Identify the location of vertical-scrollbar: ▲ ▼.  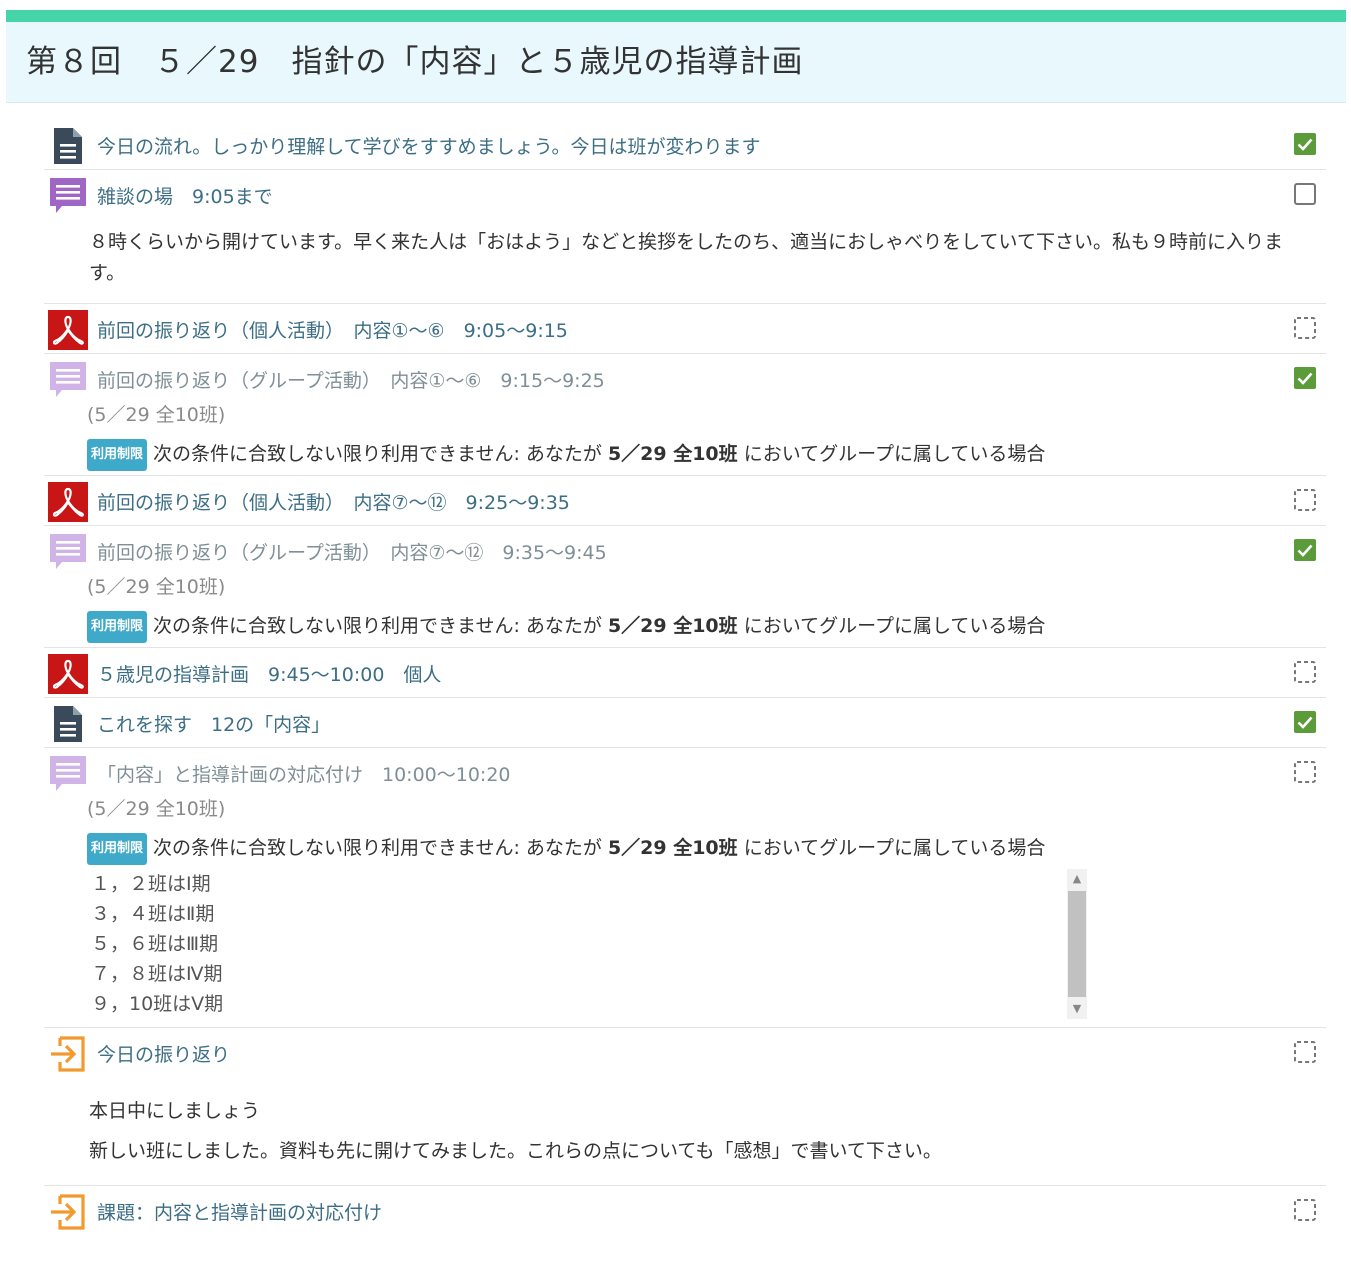
(1077, 944).